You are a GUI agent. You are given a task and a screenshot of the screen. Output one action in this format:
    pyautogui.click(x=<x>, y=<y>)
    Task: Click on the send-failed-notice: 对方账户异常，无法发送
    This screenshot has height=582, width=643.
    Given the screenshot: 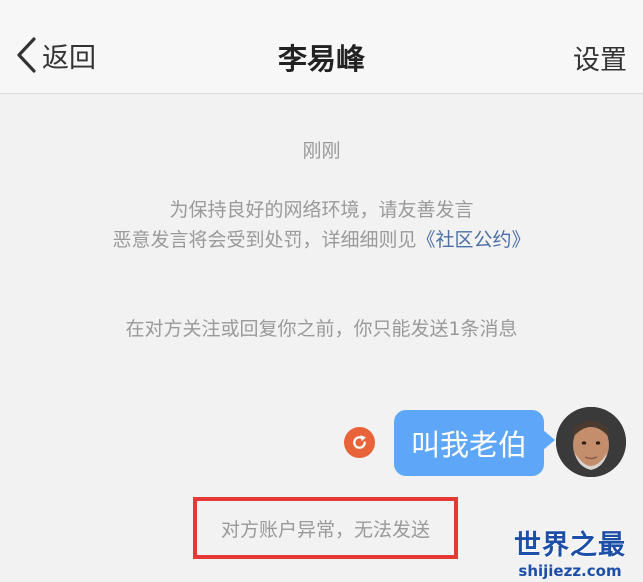 What is the action you would take?
    pyautogui.click(x=325, y=528)
    